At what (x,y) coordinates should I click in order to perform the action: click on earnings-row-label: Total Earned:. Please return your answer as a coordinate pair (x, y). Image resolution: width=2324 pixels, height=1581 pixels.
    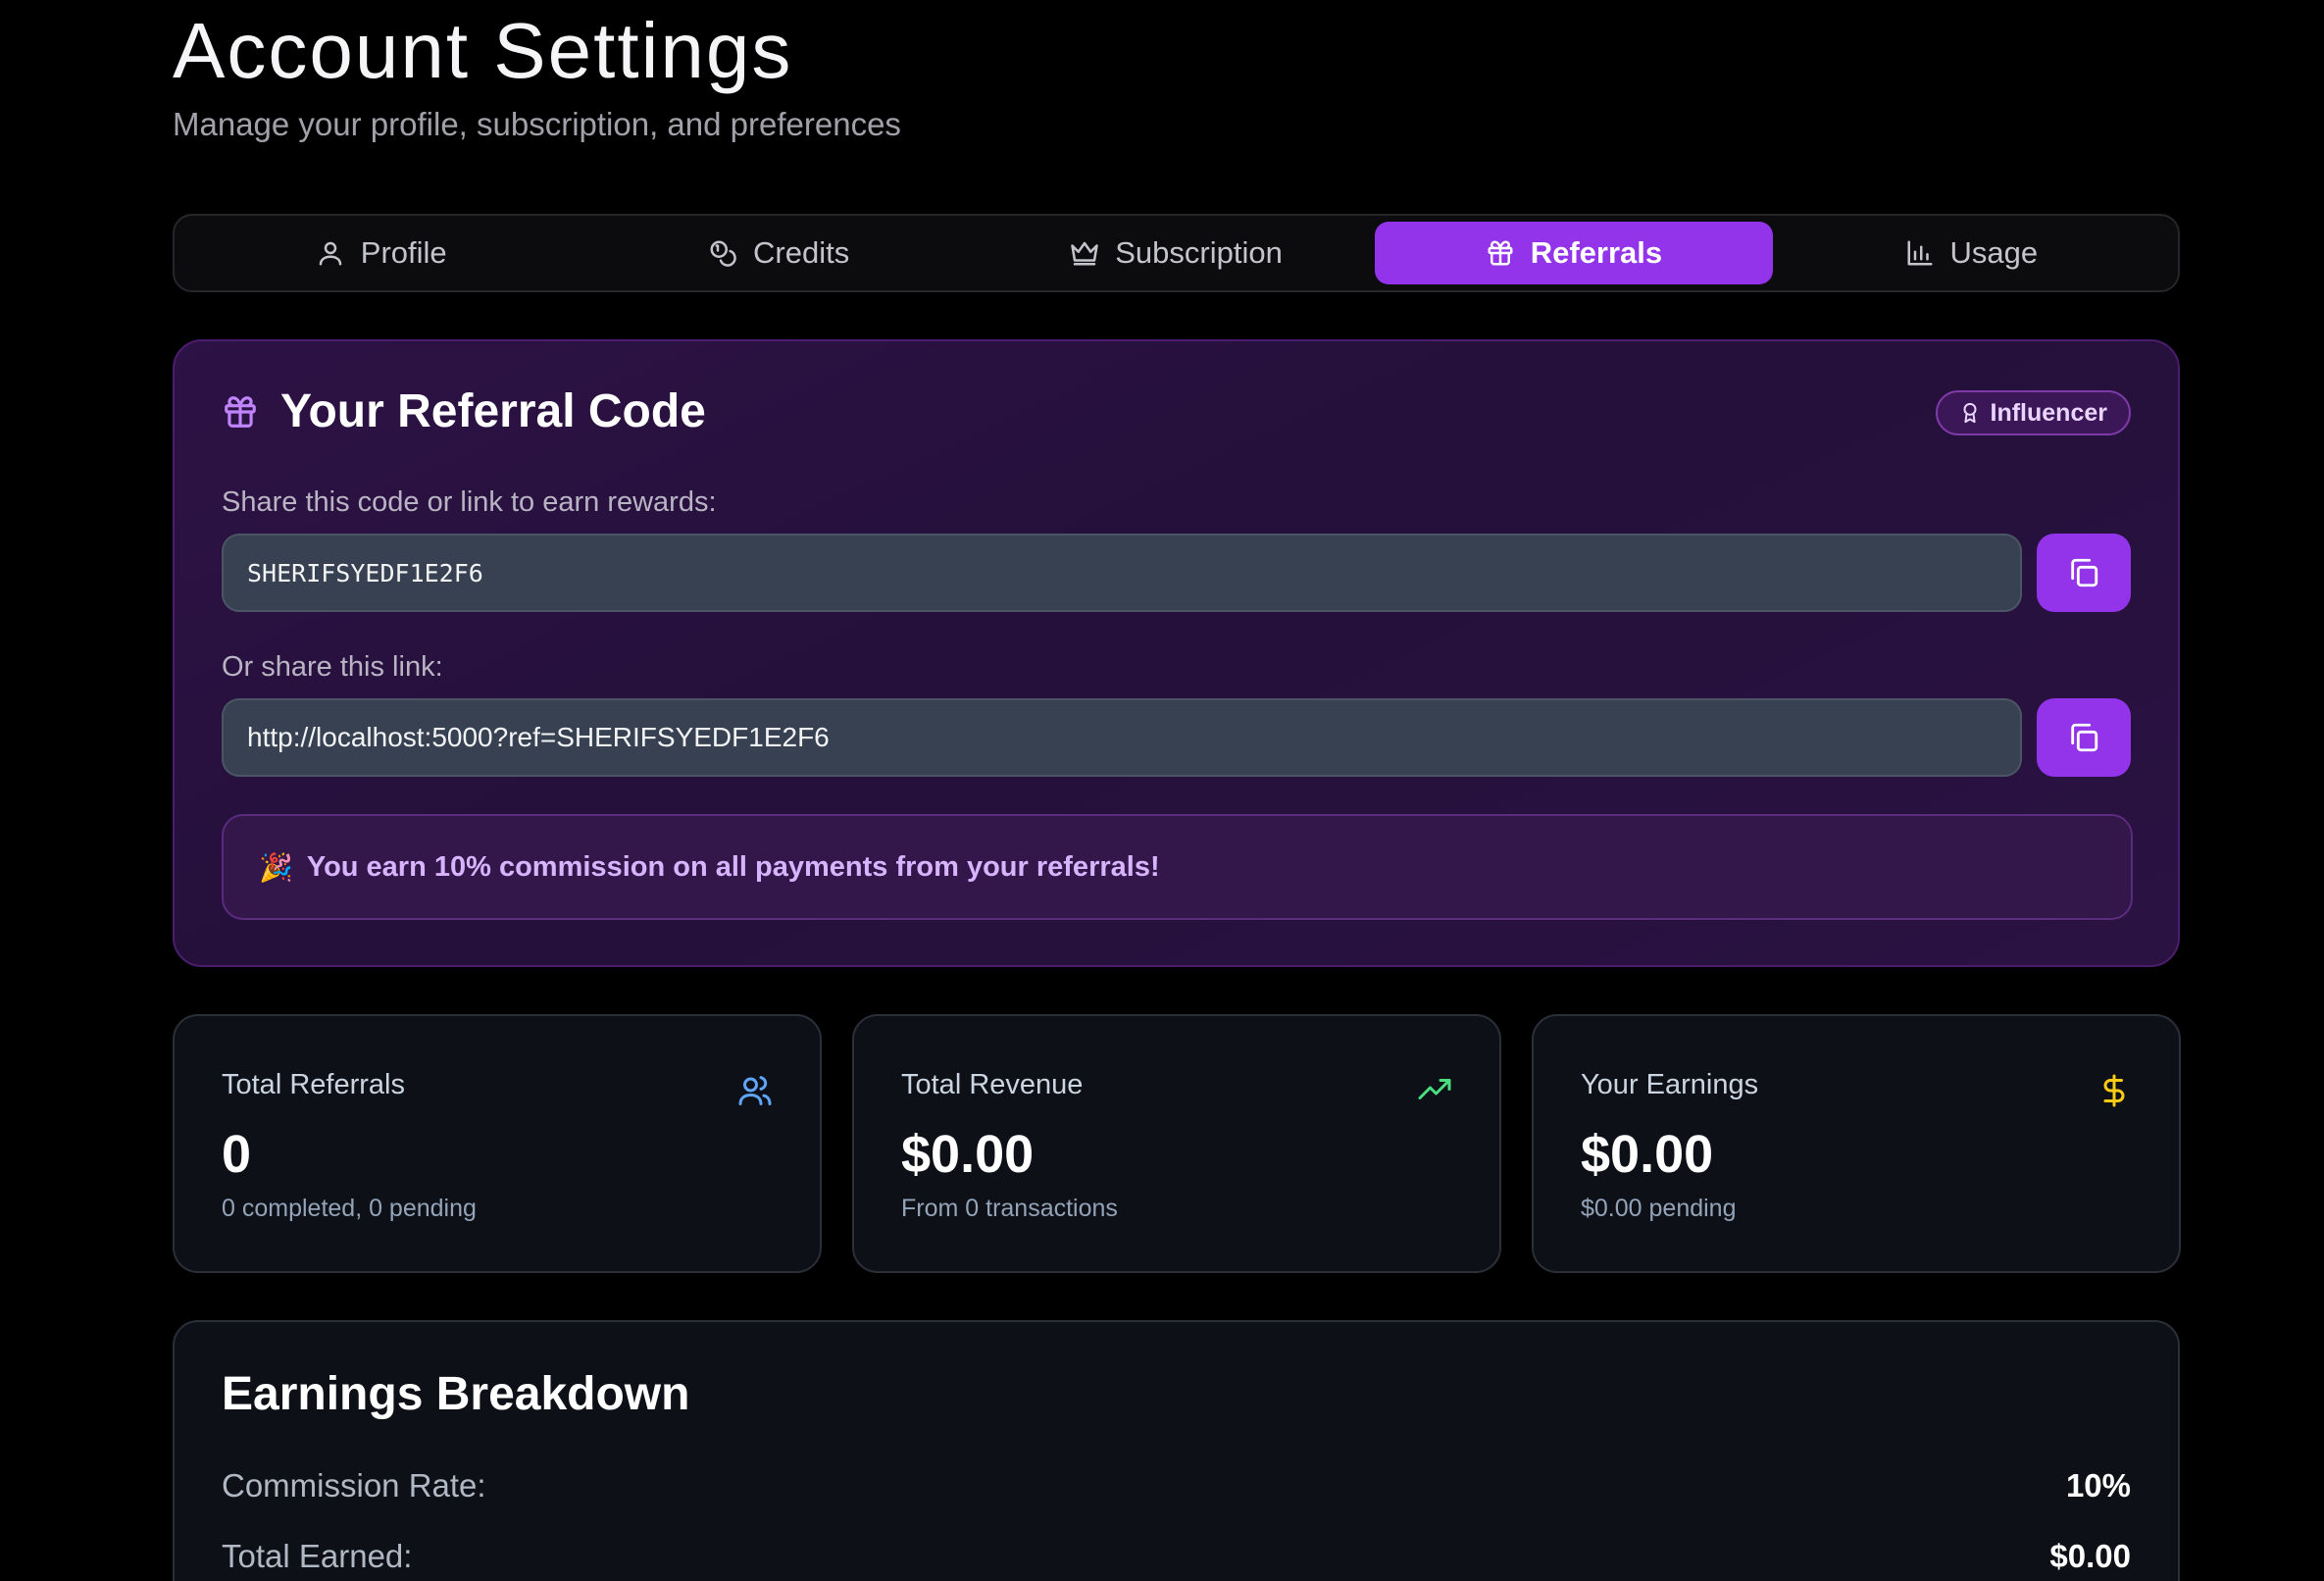
    Looking at the image, I should click on (317, 1556).